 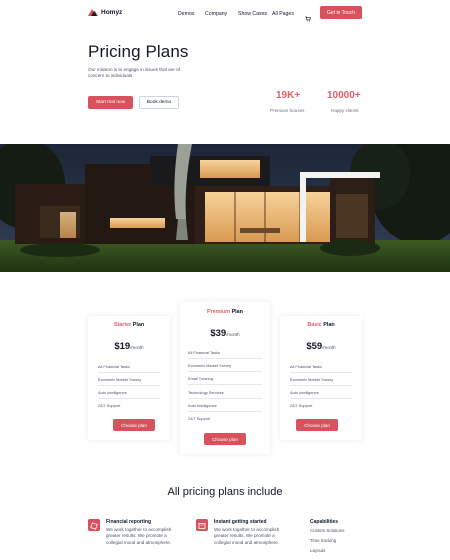 I want to click on plan-price: $59/month, so click(x=321, y=346).